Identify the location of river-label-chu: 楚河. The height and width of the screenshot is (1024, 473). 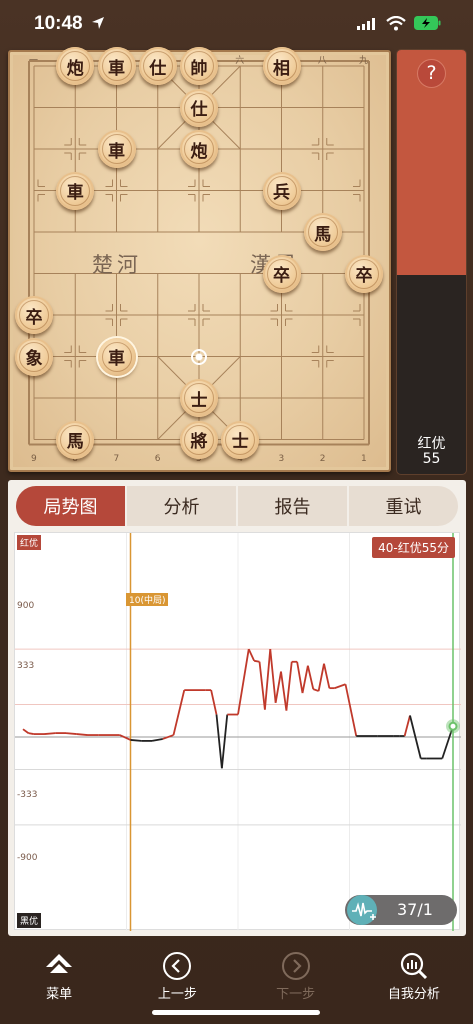
(117, 265).